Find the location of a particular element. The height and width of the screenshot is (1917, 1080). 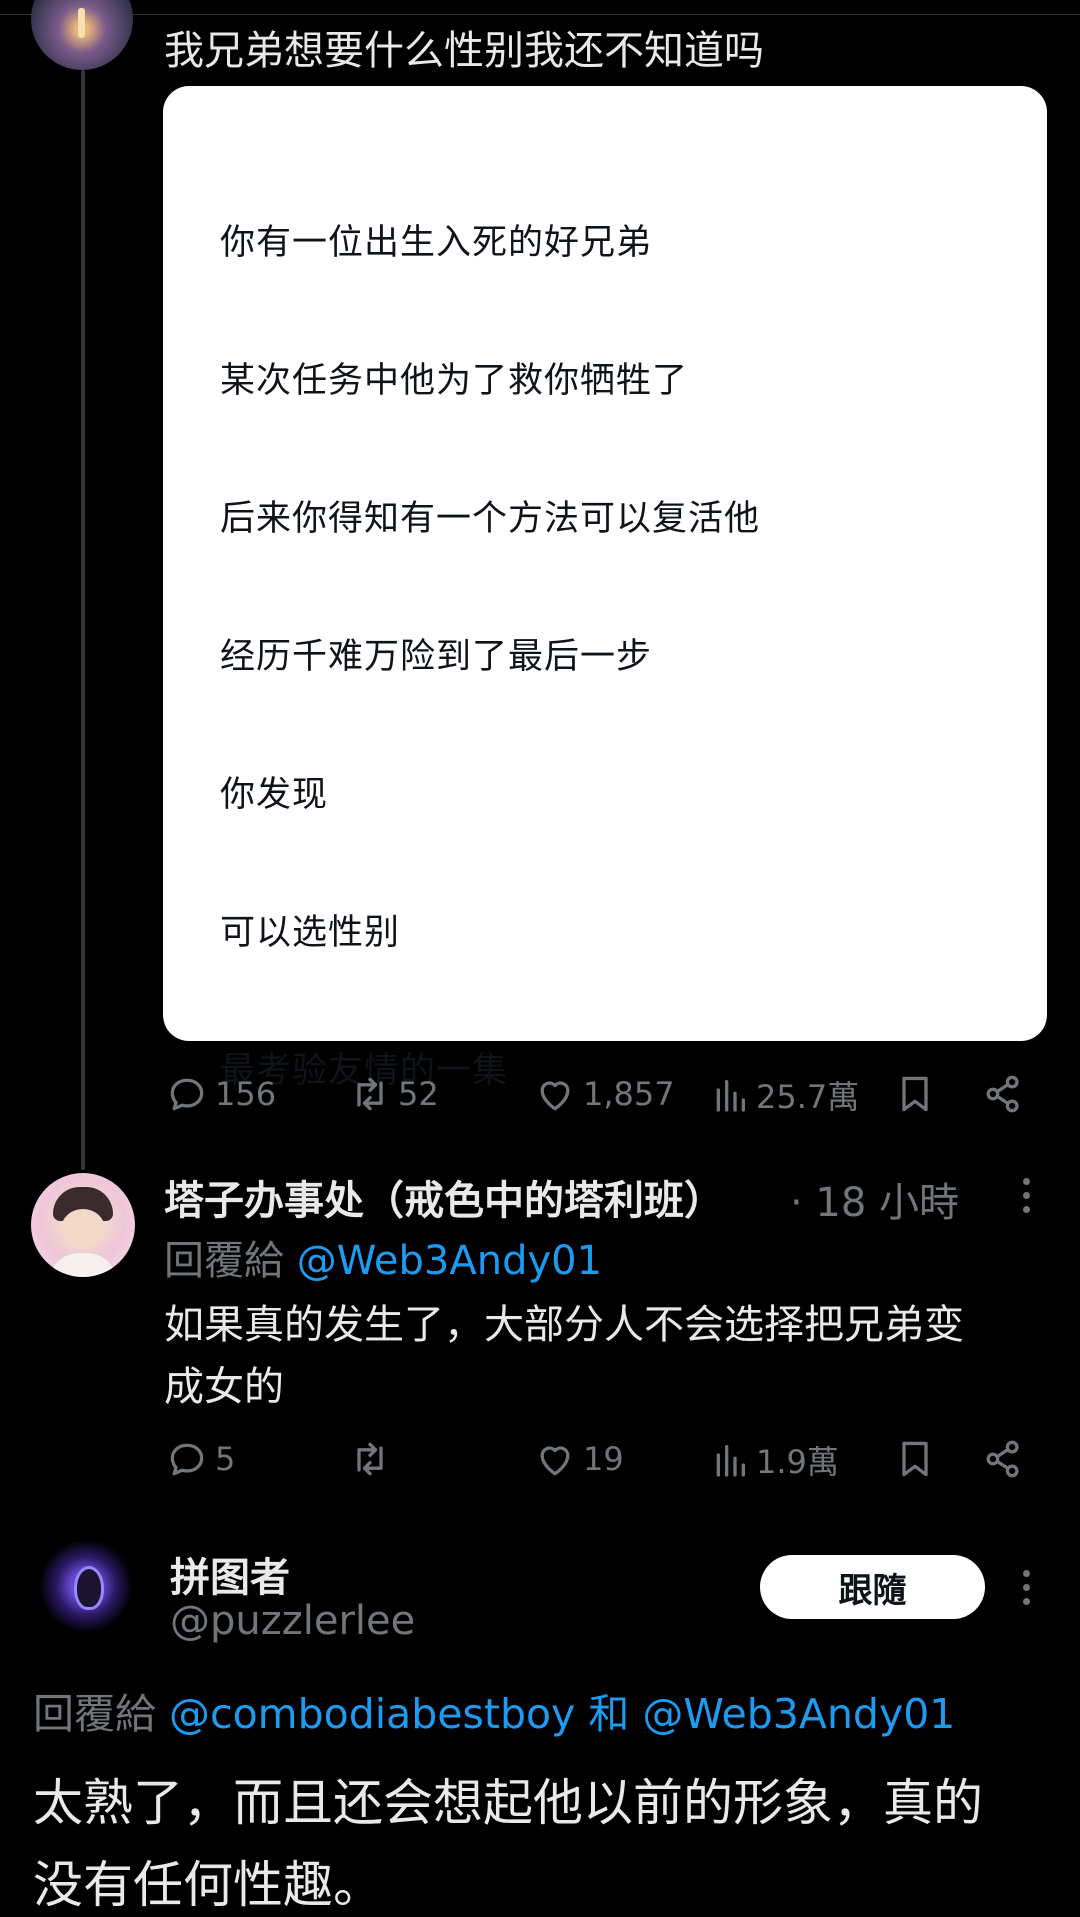

like-button: 1,857 is located at coordinates (604, 1094).